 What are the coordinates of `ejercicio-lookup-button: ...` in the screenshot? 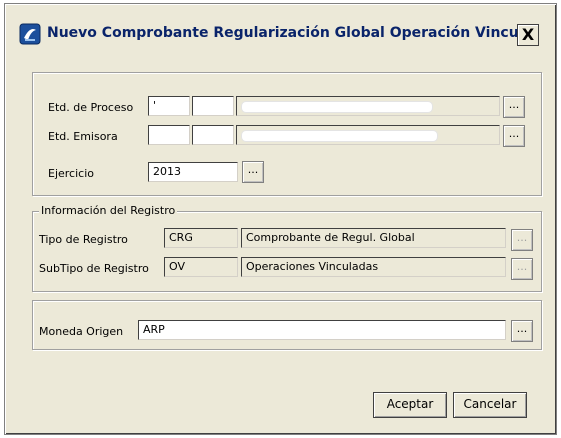 It's located at (253, 172).